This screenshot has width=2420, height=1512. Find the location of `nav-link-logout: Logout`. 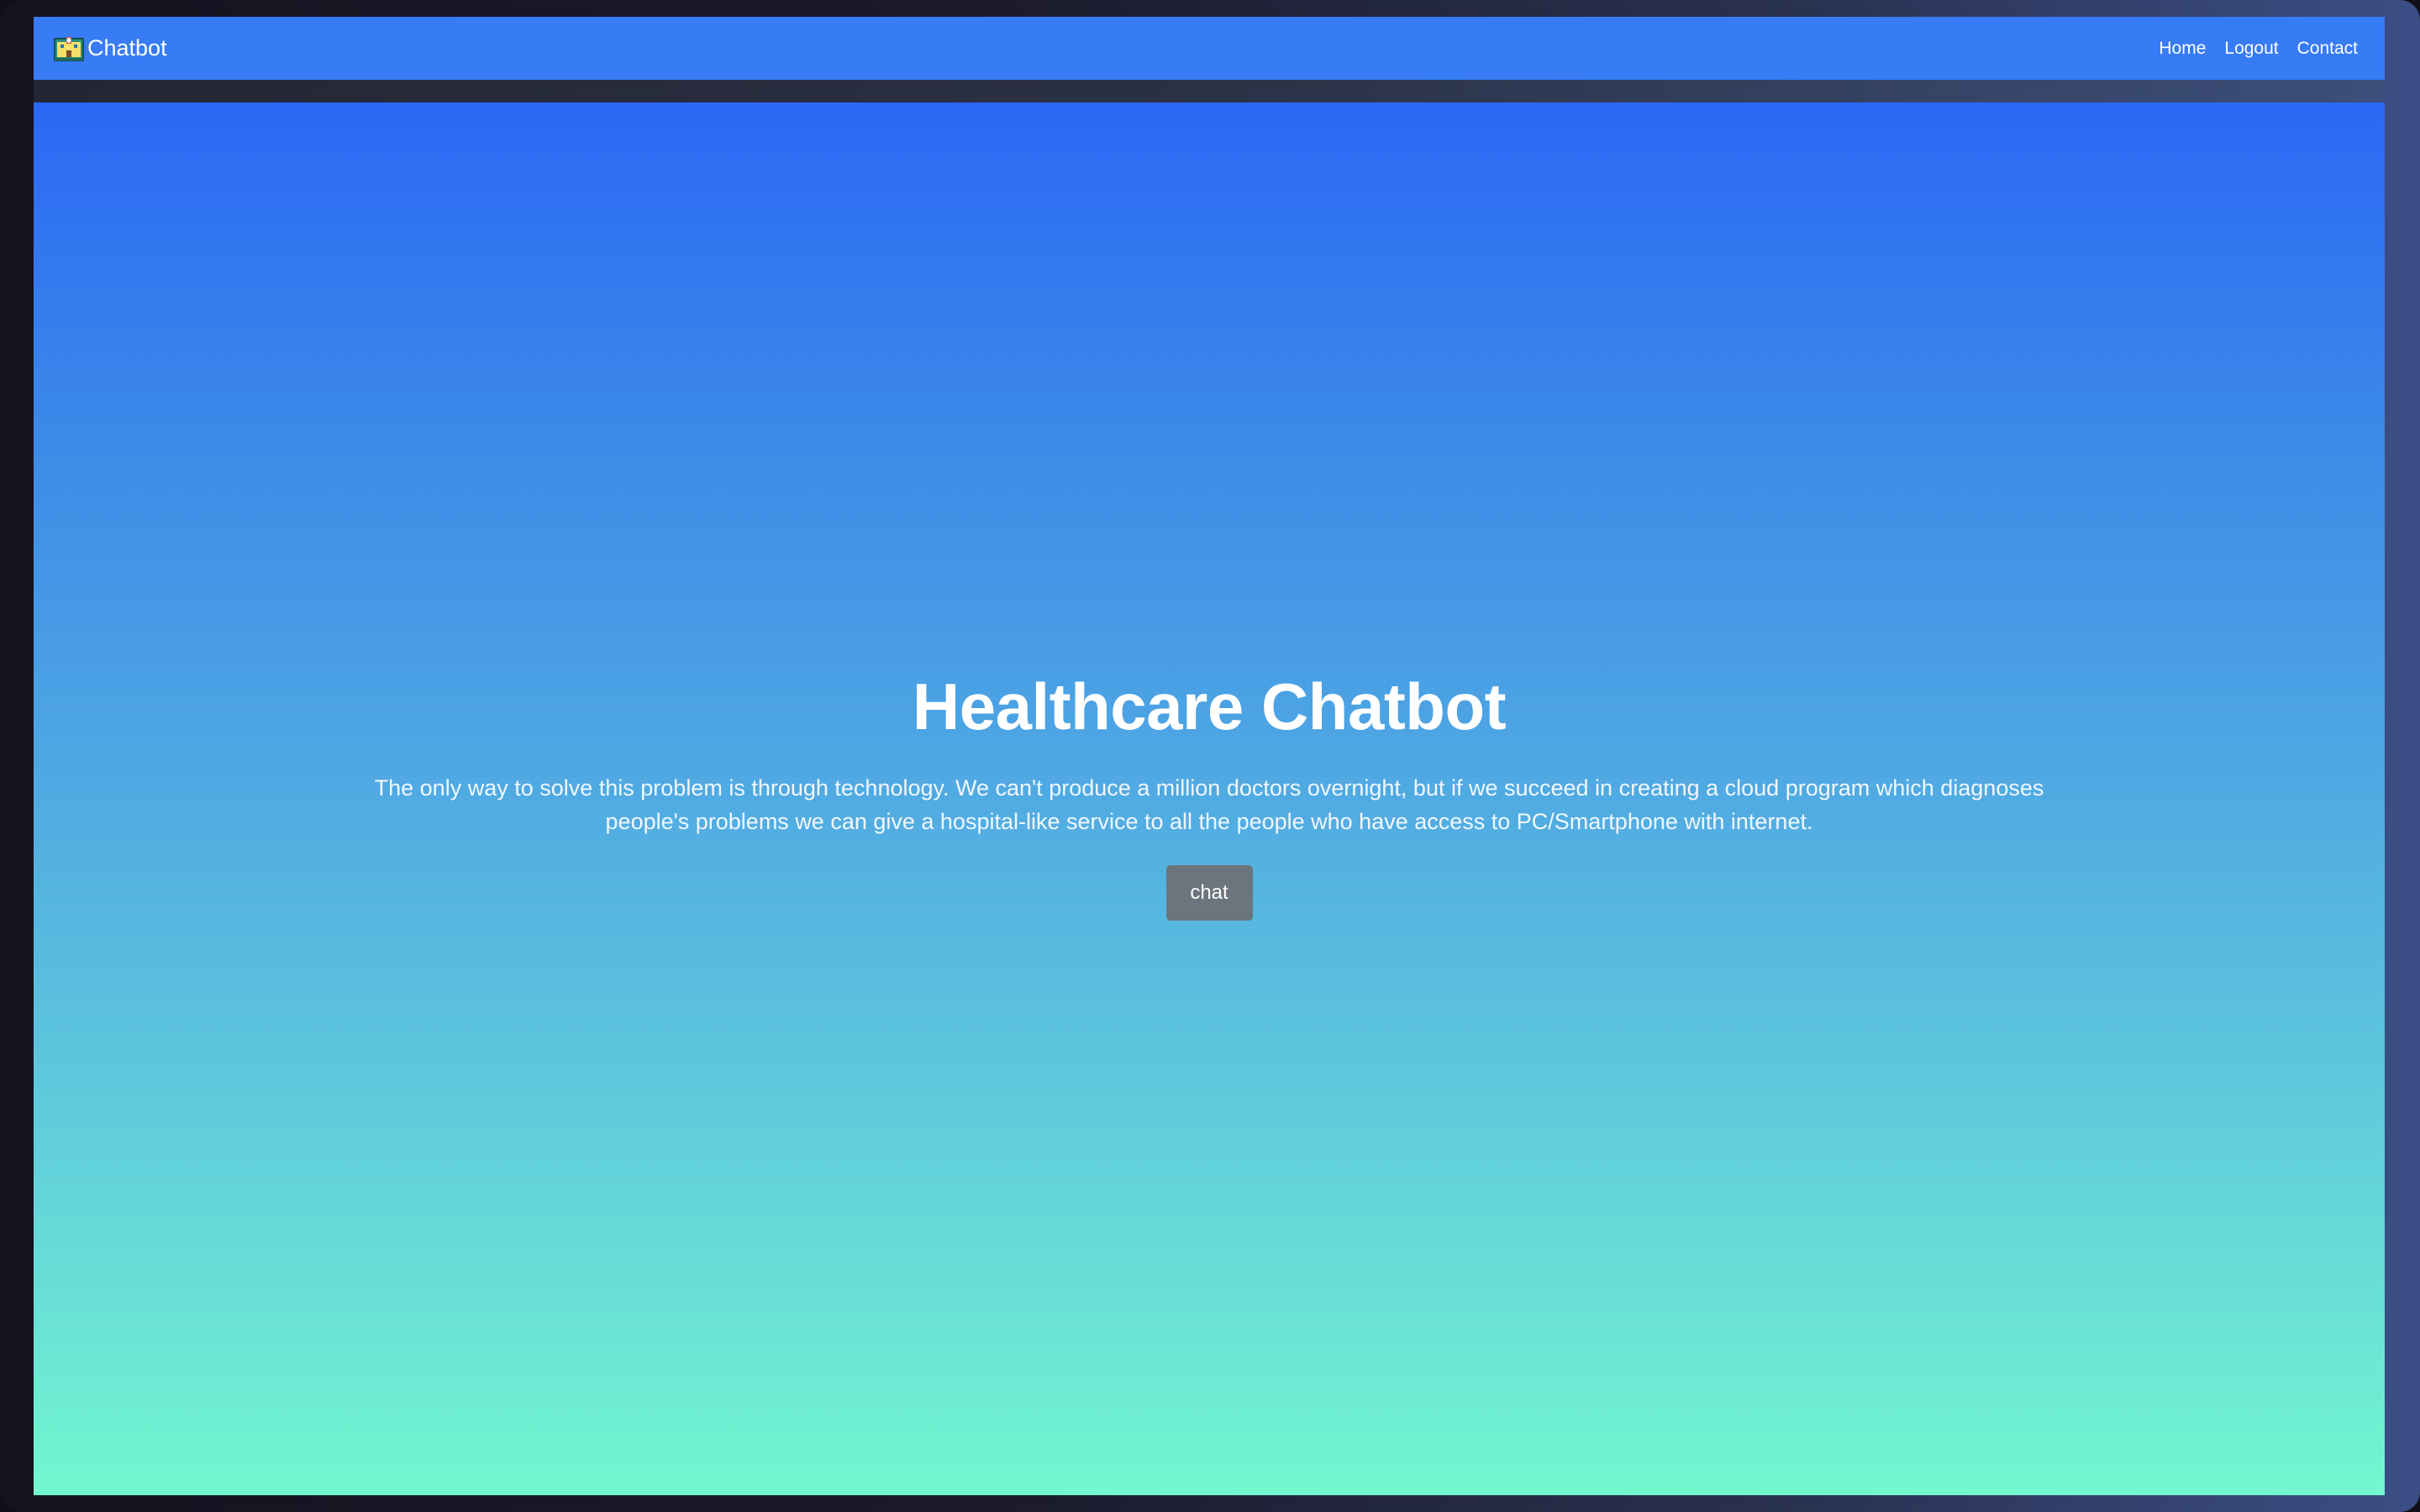

nav-link-logout: Logout is located at coordinates (2251, 49).